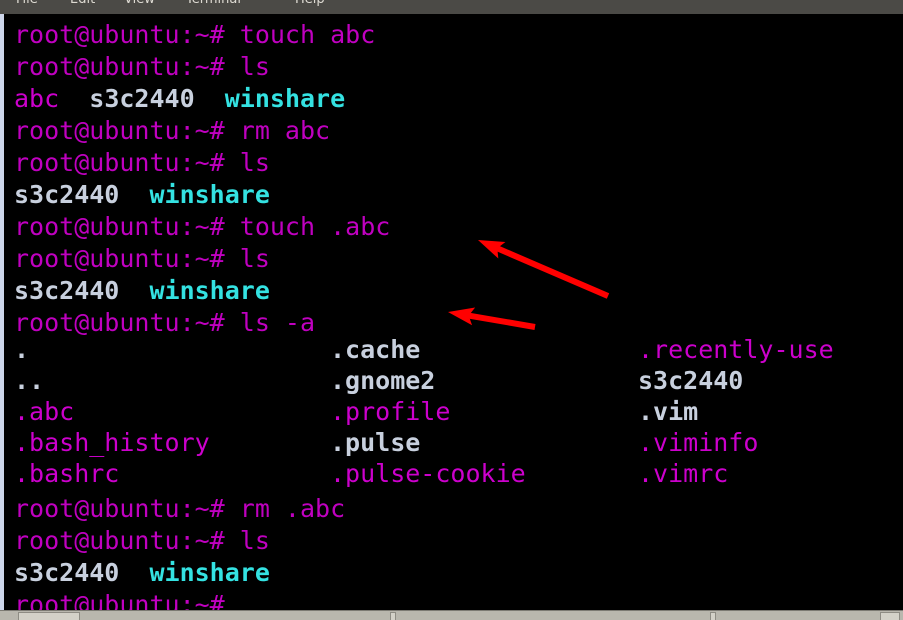  I want to click on shell-command: ls -a, so click(277, 322).